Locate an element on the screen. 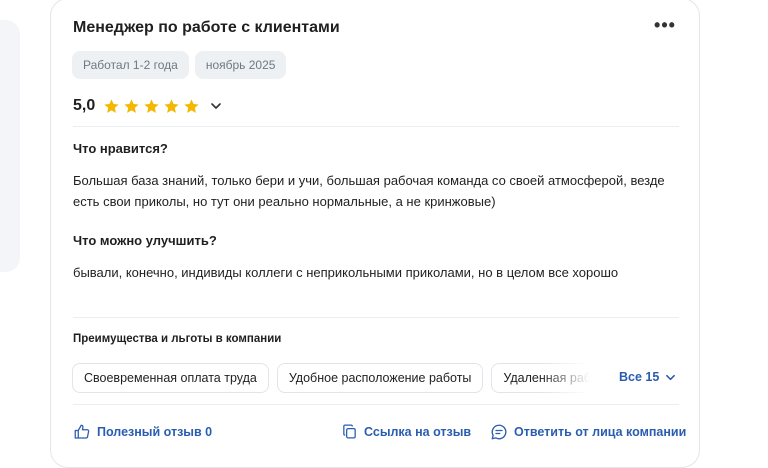 Image resolution: width=768 pixels, height=468 pixels. reply-label: Ответить от лица компании is located at coordinates (600, 432).